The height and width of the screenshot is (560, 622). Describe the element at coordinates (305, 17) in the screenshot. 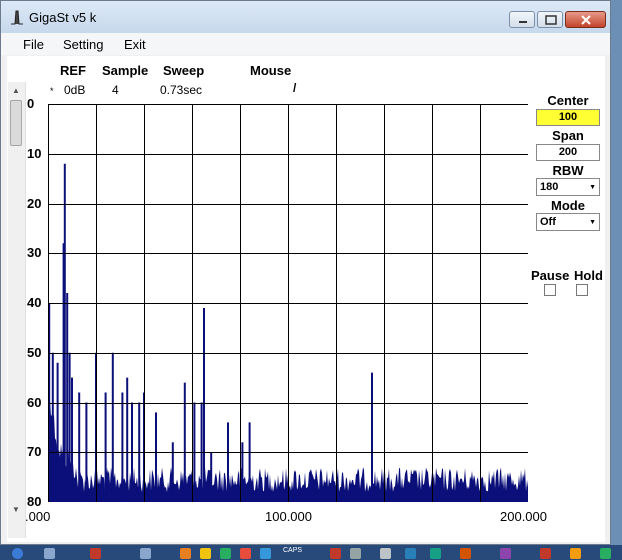

I see `title-bar: GigaSt v5 k` at that location.